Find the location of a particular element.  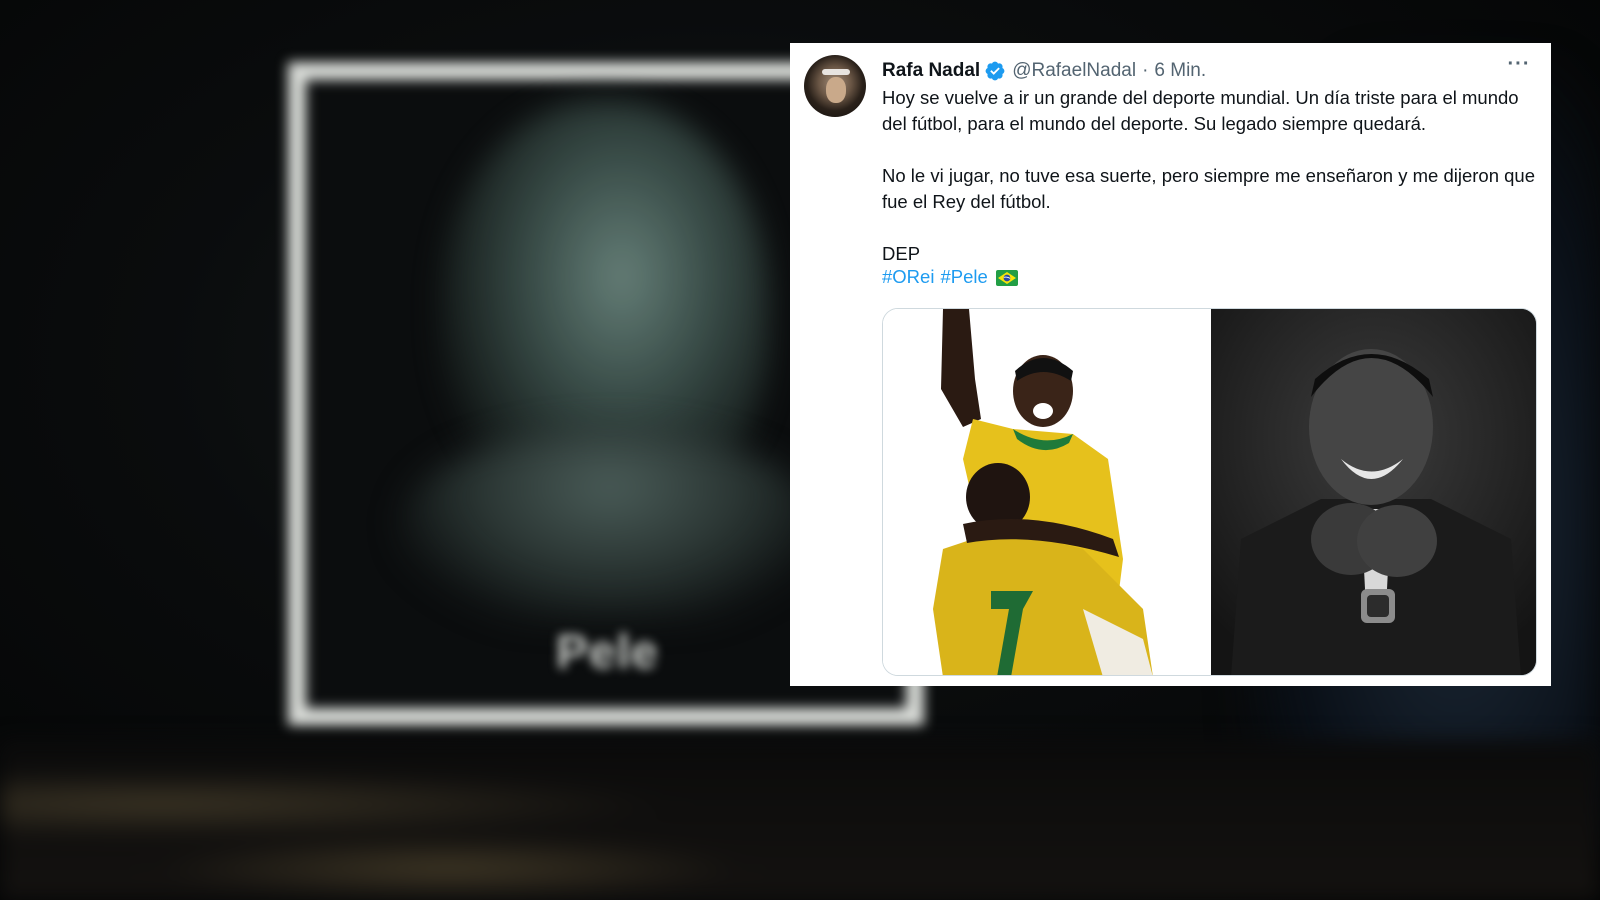

photo-pele-portrait is located at coordinates (1373, 492).